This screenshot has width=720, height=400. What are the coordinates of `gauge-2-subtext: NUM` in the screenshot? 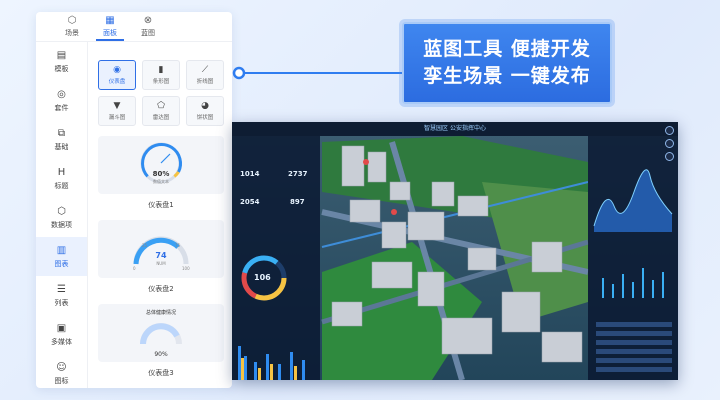 It's located at (161, 263).